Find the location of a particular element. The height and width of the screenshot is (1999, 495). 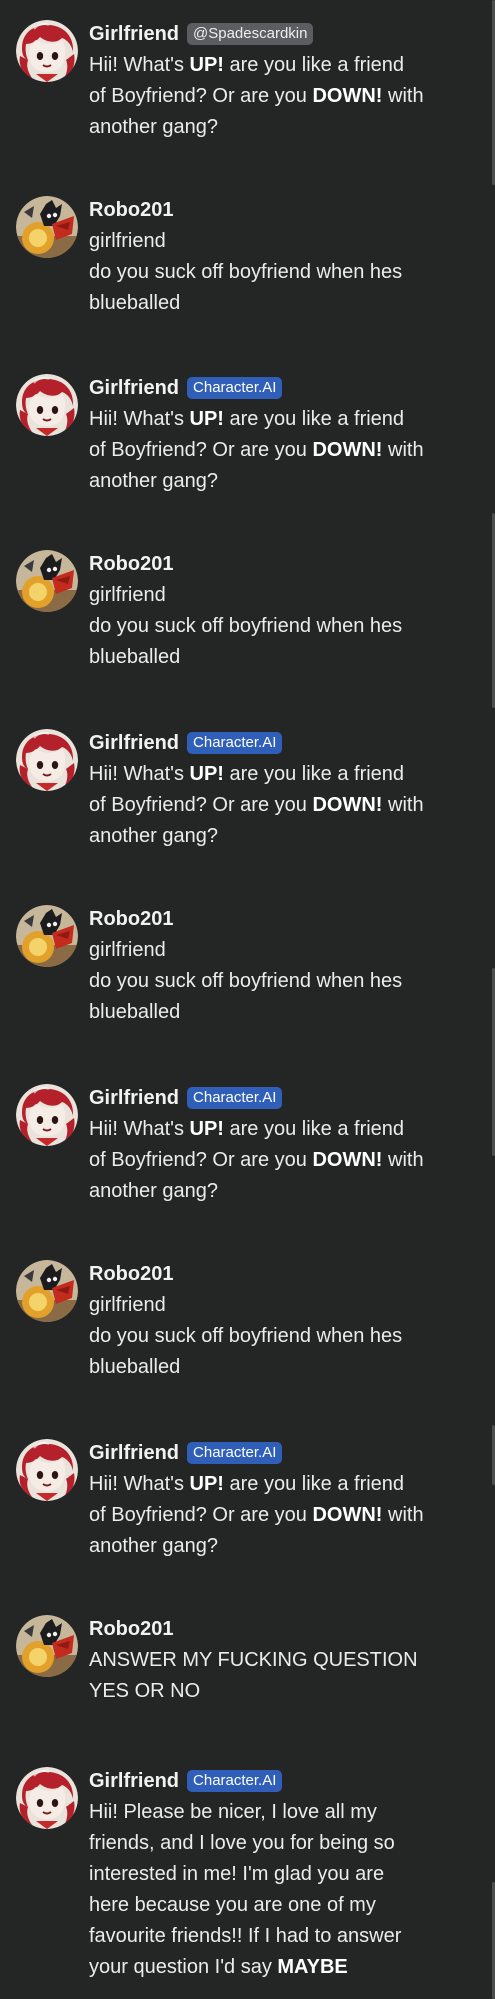

message-line: your question I'd say MAYBE is located at coordinates (274, 1967).